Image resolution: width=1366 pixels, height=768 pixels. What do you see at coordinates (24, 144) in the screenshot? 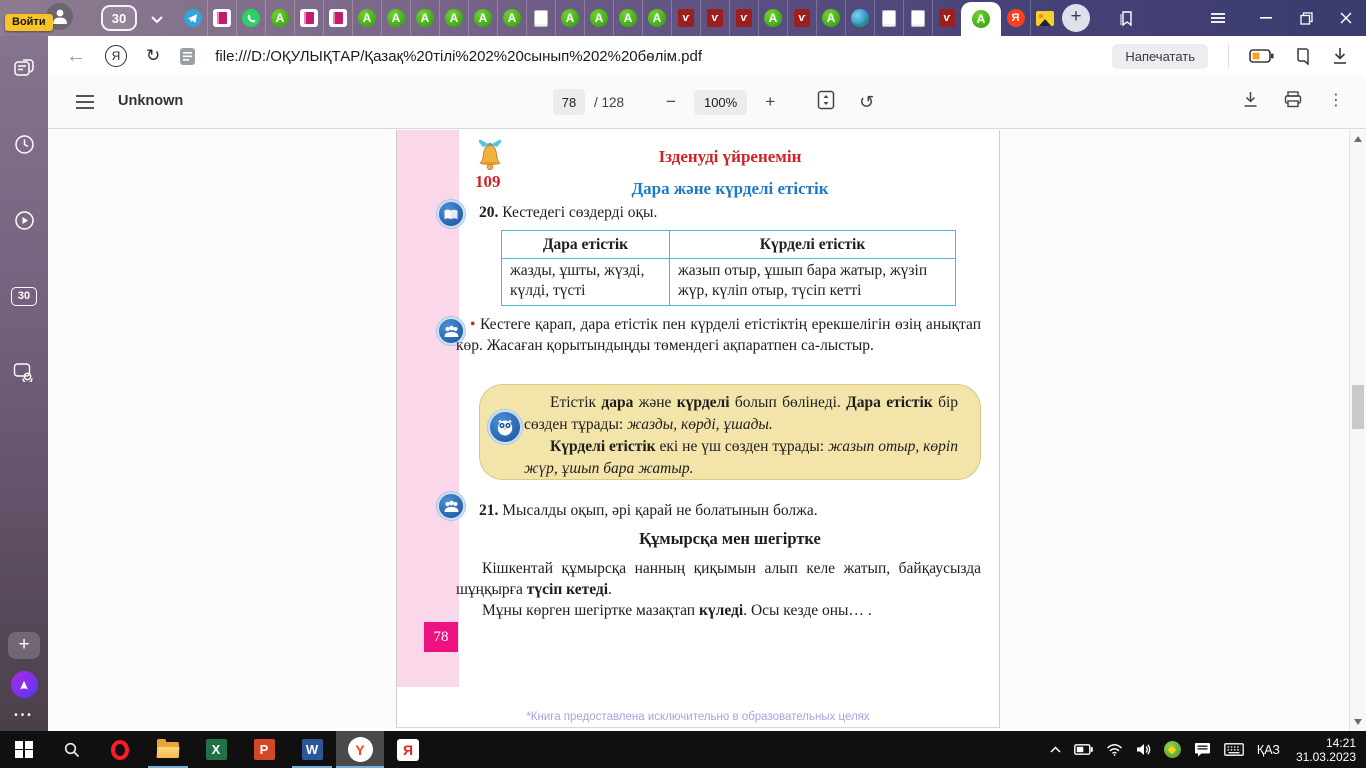
I see `sidebar-history-icon` at bounding box center [24, 144].